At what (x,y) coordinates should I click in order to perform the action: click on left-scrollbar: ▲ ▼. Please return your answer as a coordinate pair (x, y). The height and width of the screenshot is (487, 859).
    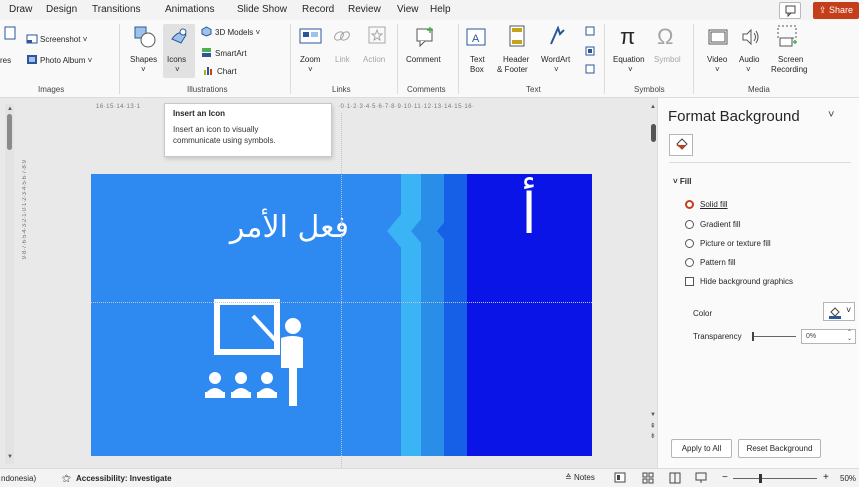
    Looking at the image, I should click on (9, 284).